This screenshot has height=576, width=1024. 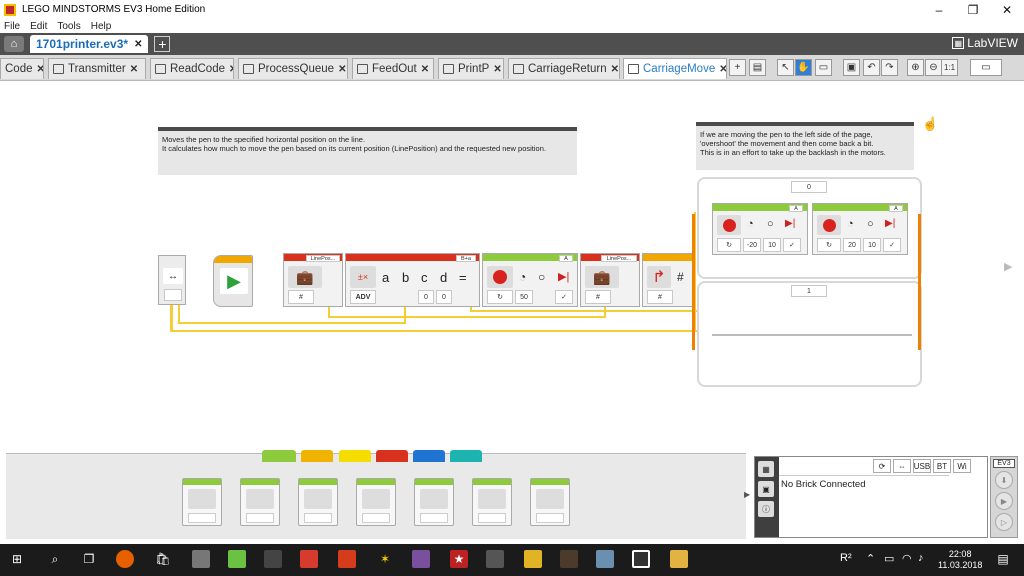 What do you see at coordinates (17, 559) in the screenshot?
I see `windows-start-icon: ⊞` at bounding box center [17, 559].